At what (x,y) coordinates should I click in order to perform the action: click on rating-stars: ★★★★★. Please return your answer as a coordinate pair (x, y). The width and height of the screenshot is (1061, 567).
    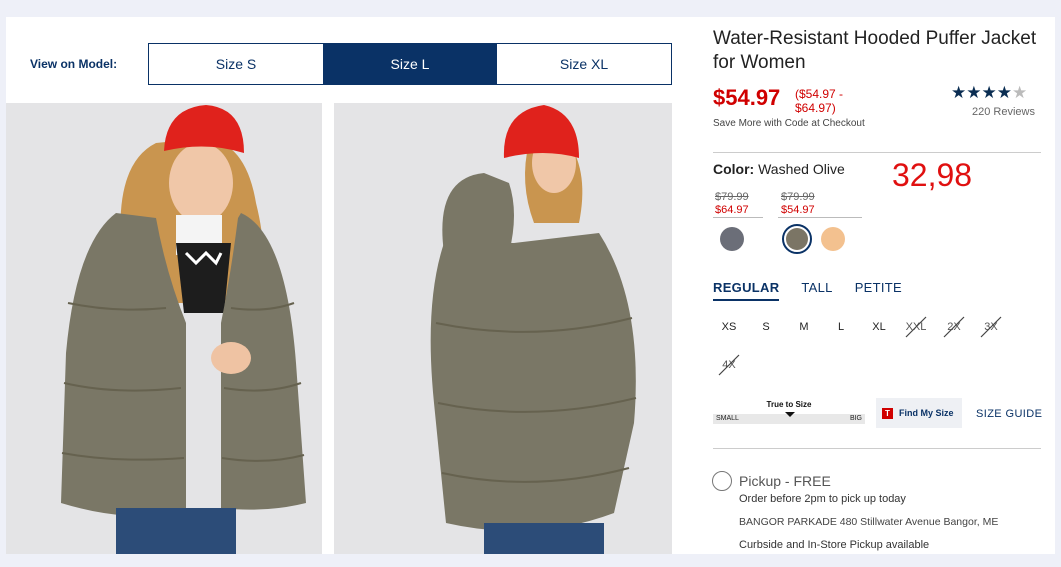
    Looking at the image, I should click on (989, 93).